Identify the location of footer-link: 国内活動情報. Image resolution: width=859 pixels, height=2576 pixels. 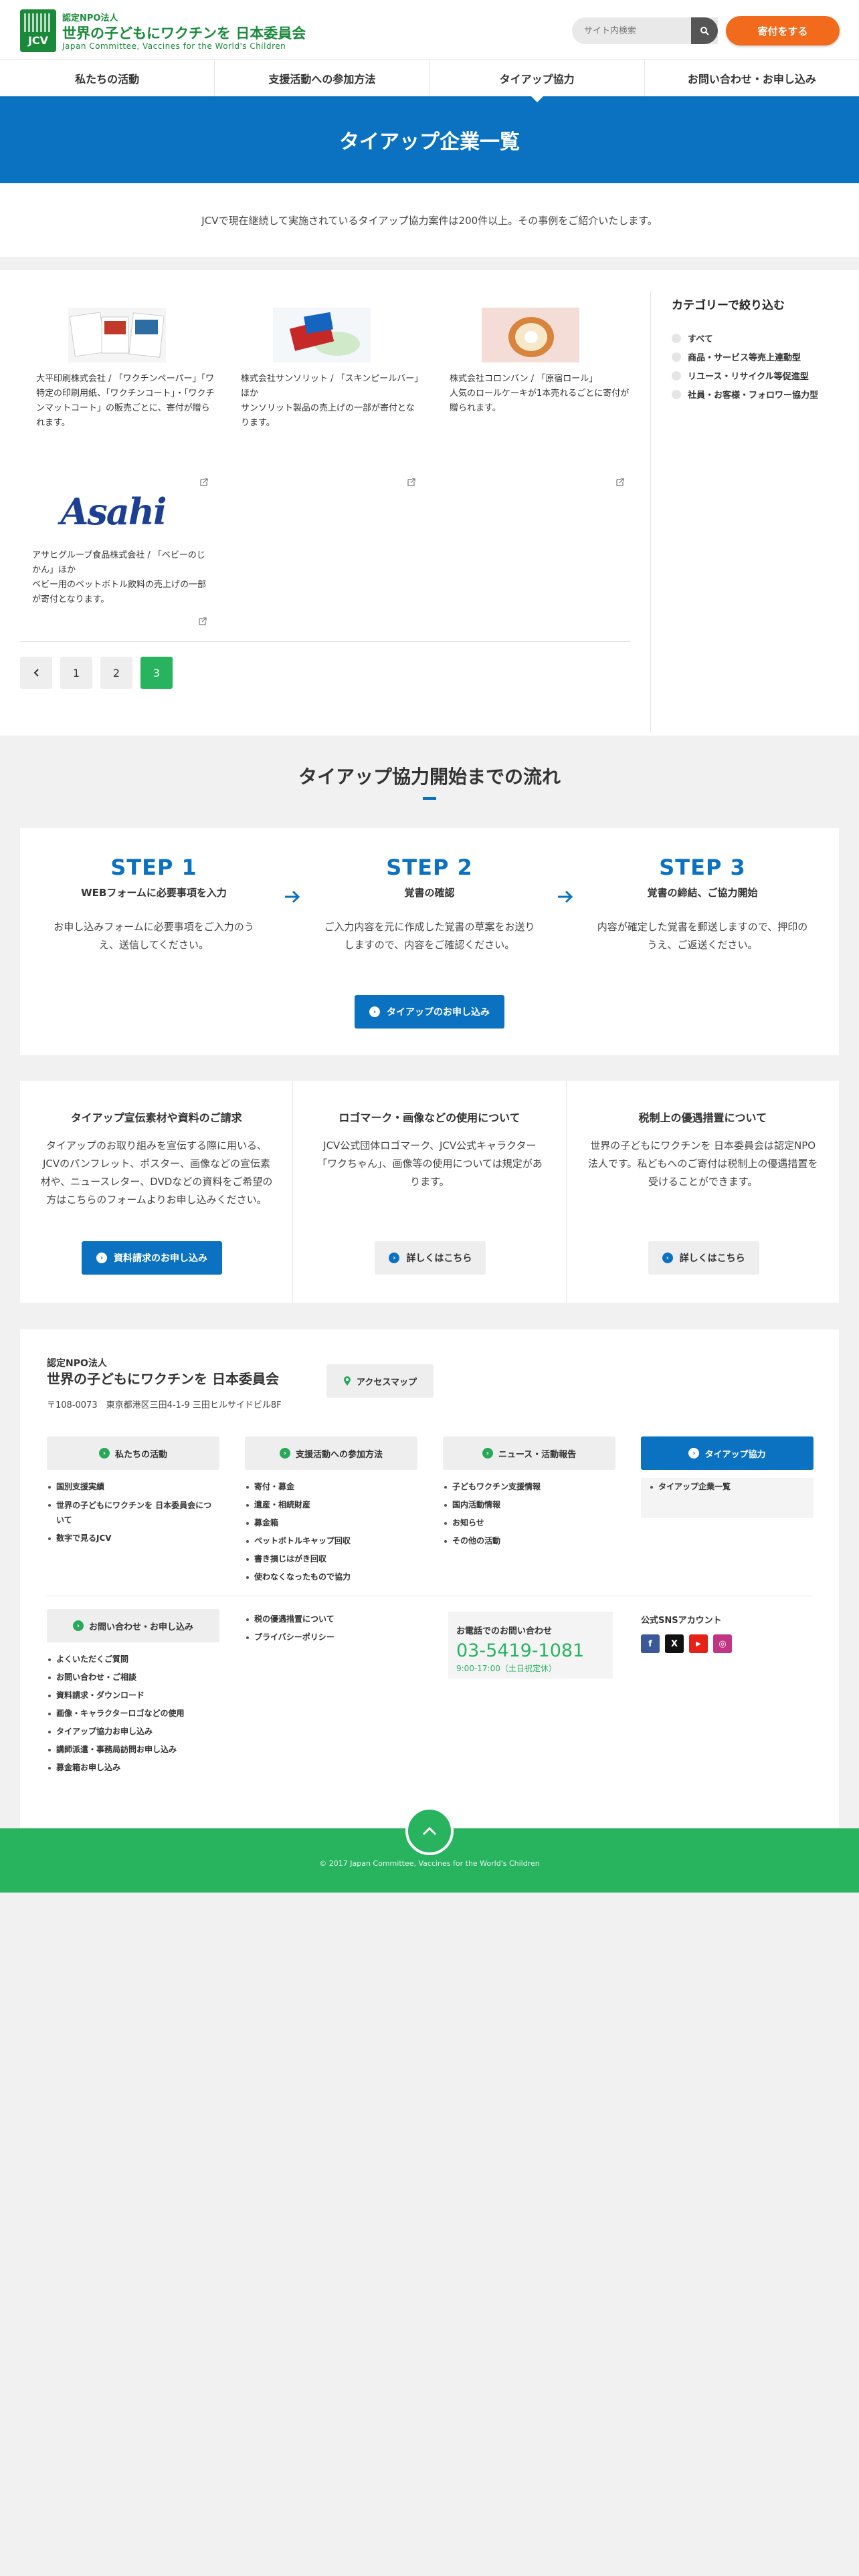
(529, 1505).